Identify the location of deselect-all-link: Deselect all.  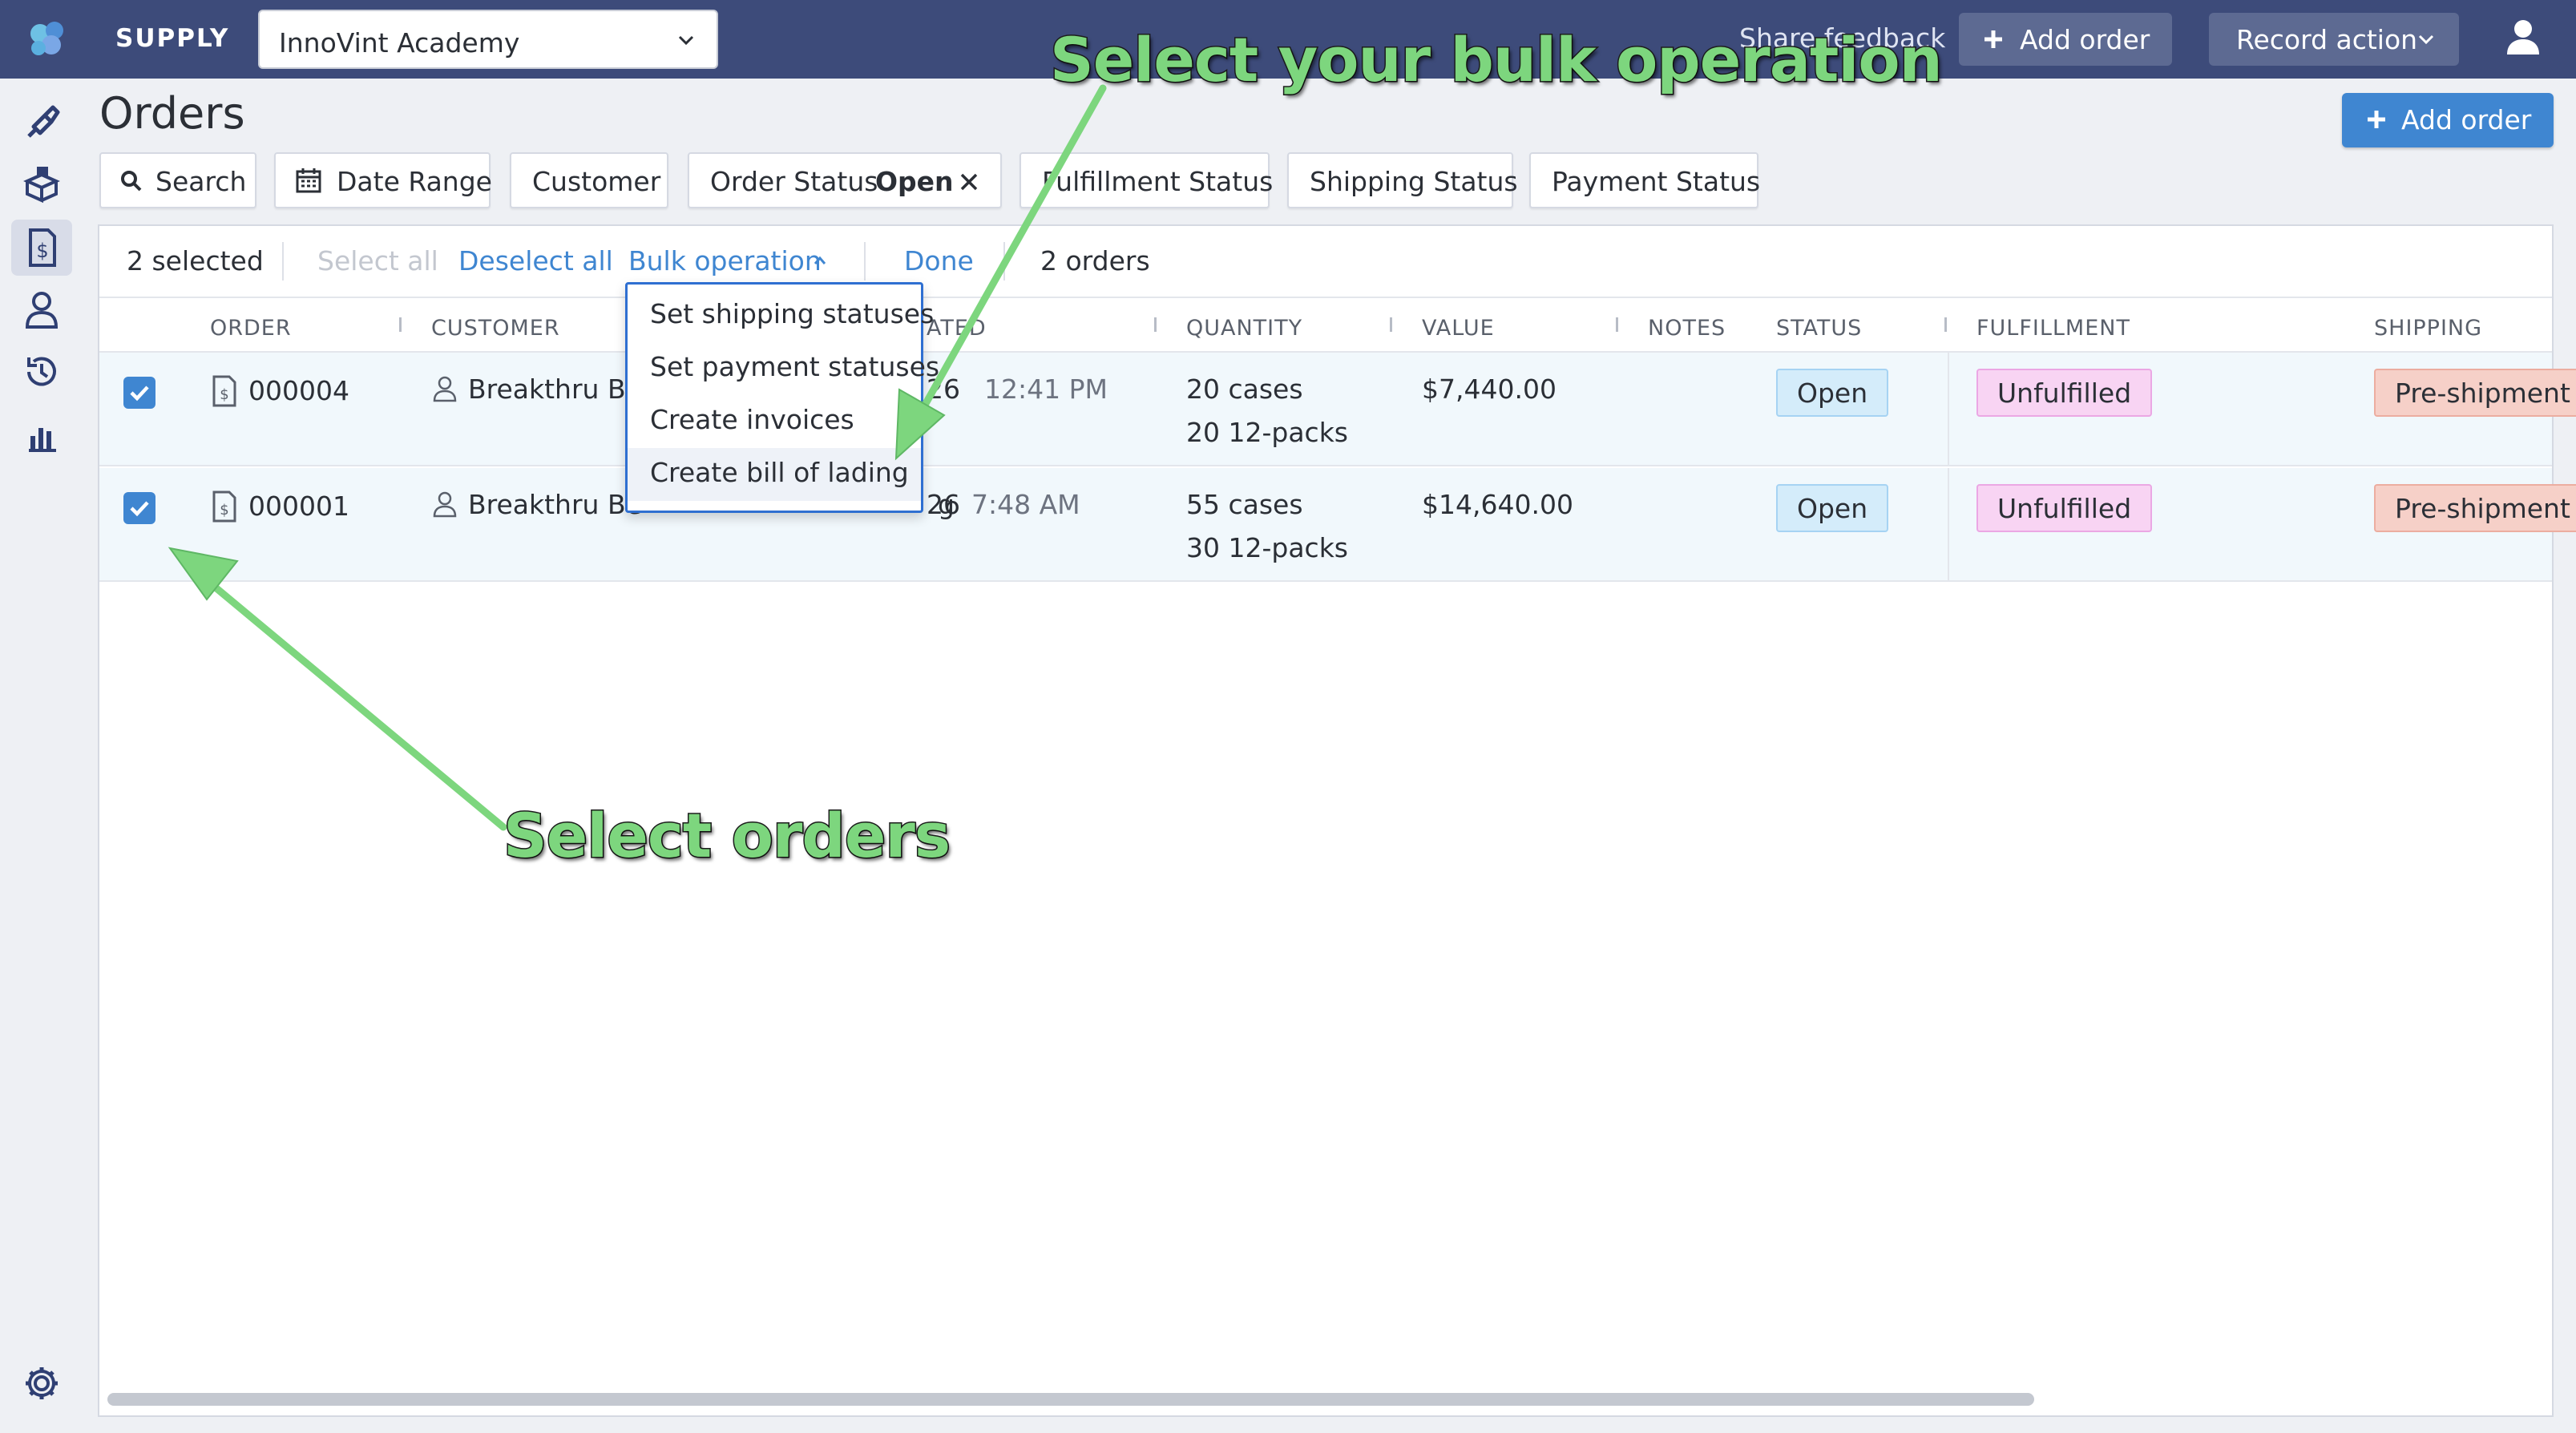
(535, 261).